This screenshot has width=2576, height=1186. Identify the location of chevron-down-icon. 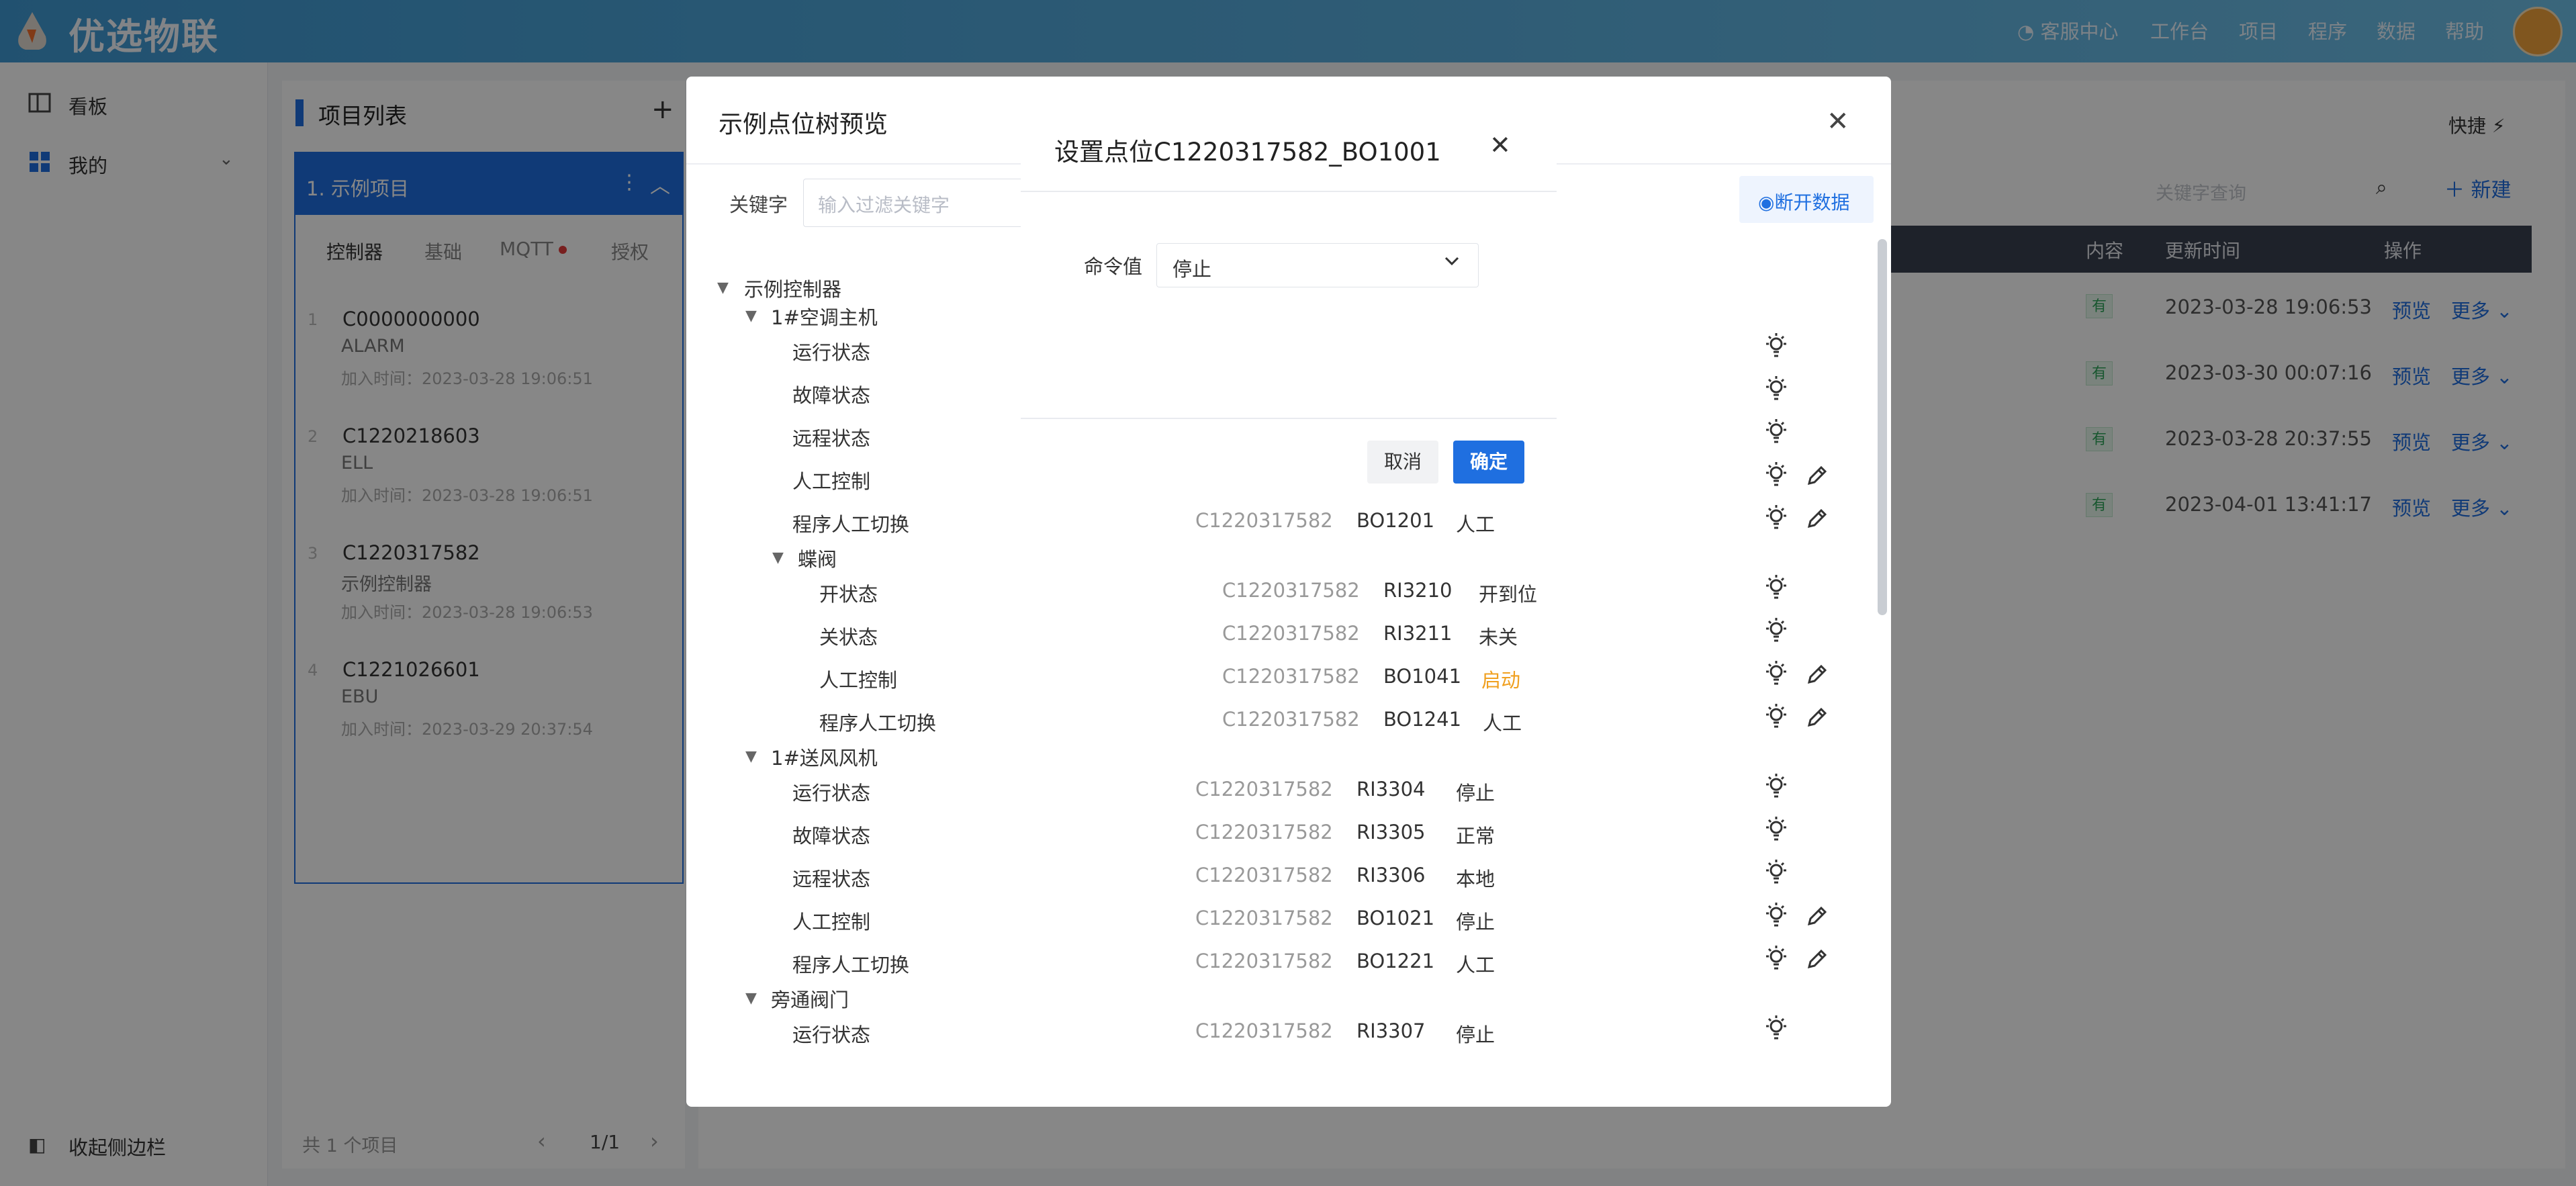
(1451, 261).